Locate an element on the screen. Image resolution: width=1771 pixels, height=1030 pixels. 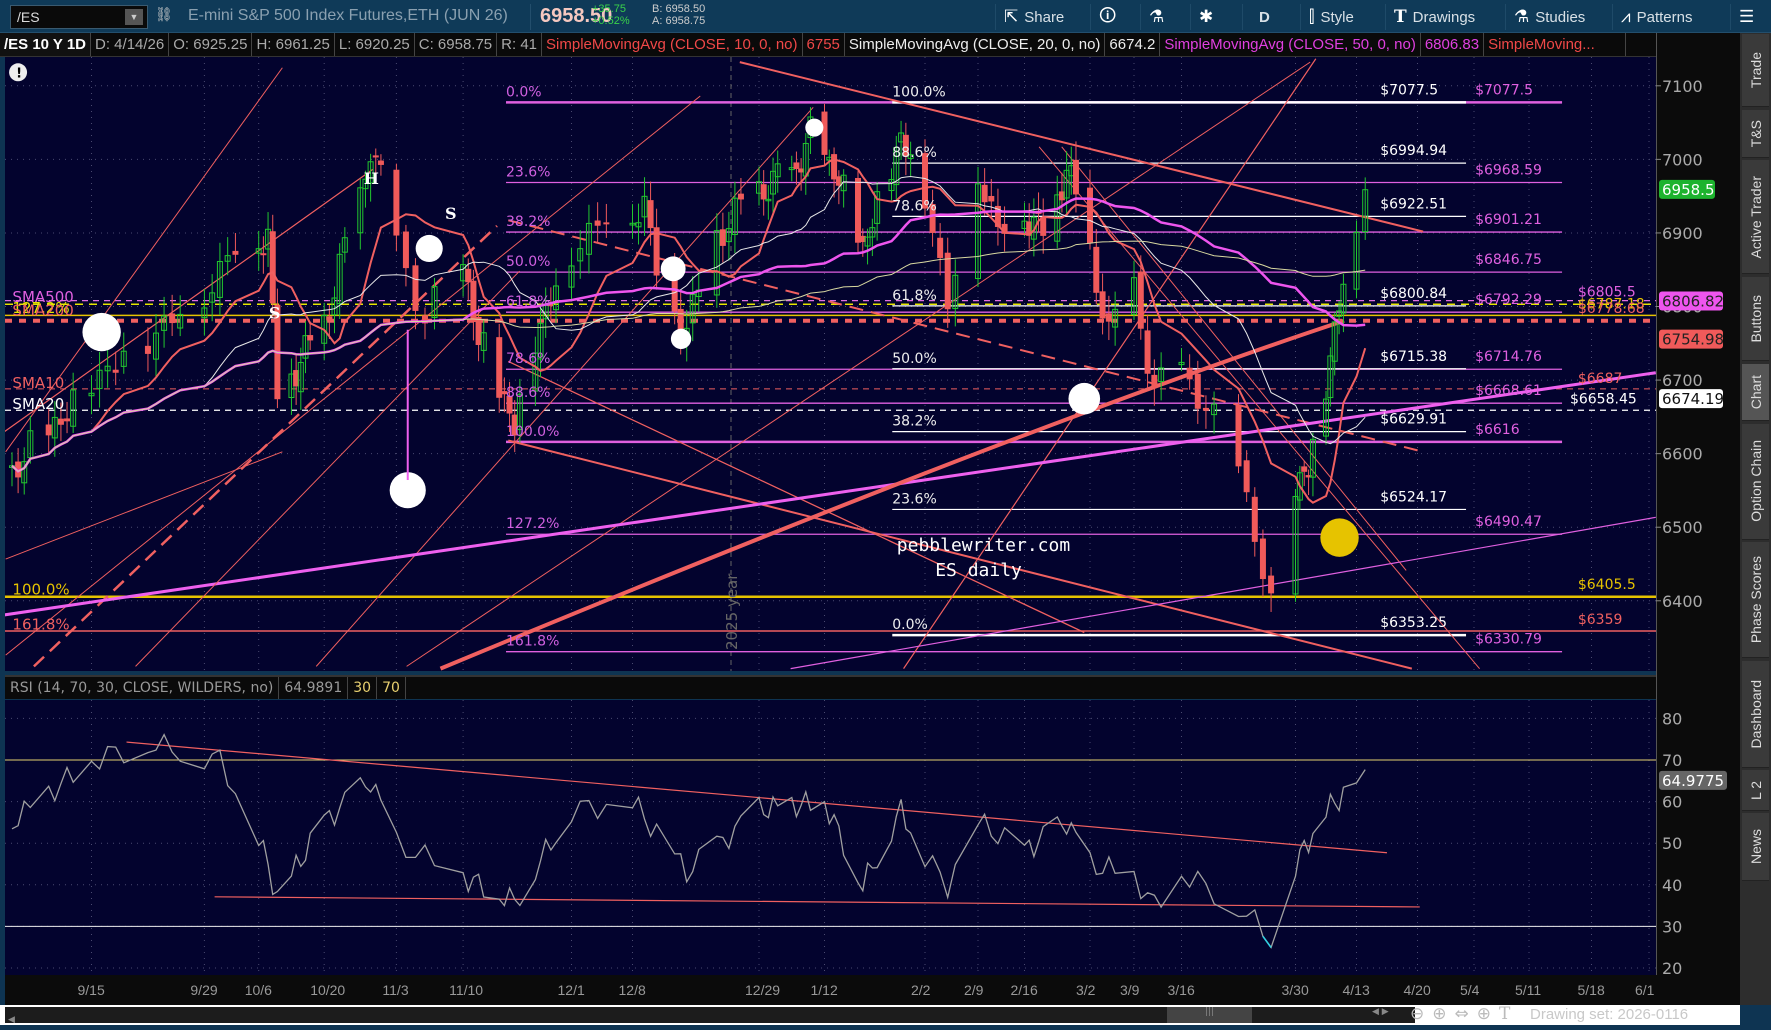
aggregation-button: D is located at coordinates (1264, 17).